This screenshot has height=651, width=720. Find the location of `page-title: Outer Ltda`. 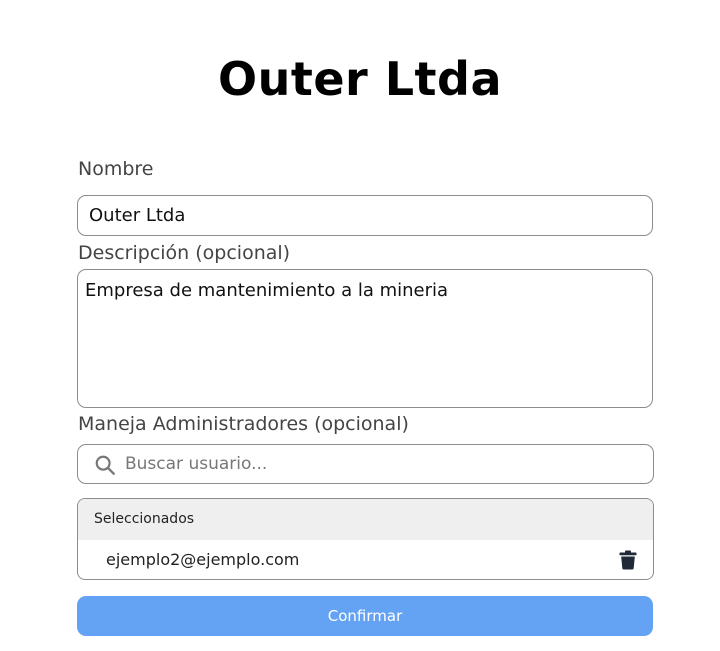

page-title: Outer Ltda is located at coordinates (359, 79).